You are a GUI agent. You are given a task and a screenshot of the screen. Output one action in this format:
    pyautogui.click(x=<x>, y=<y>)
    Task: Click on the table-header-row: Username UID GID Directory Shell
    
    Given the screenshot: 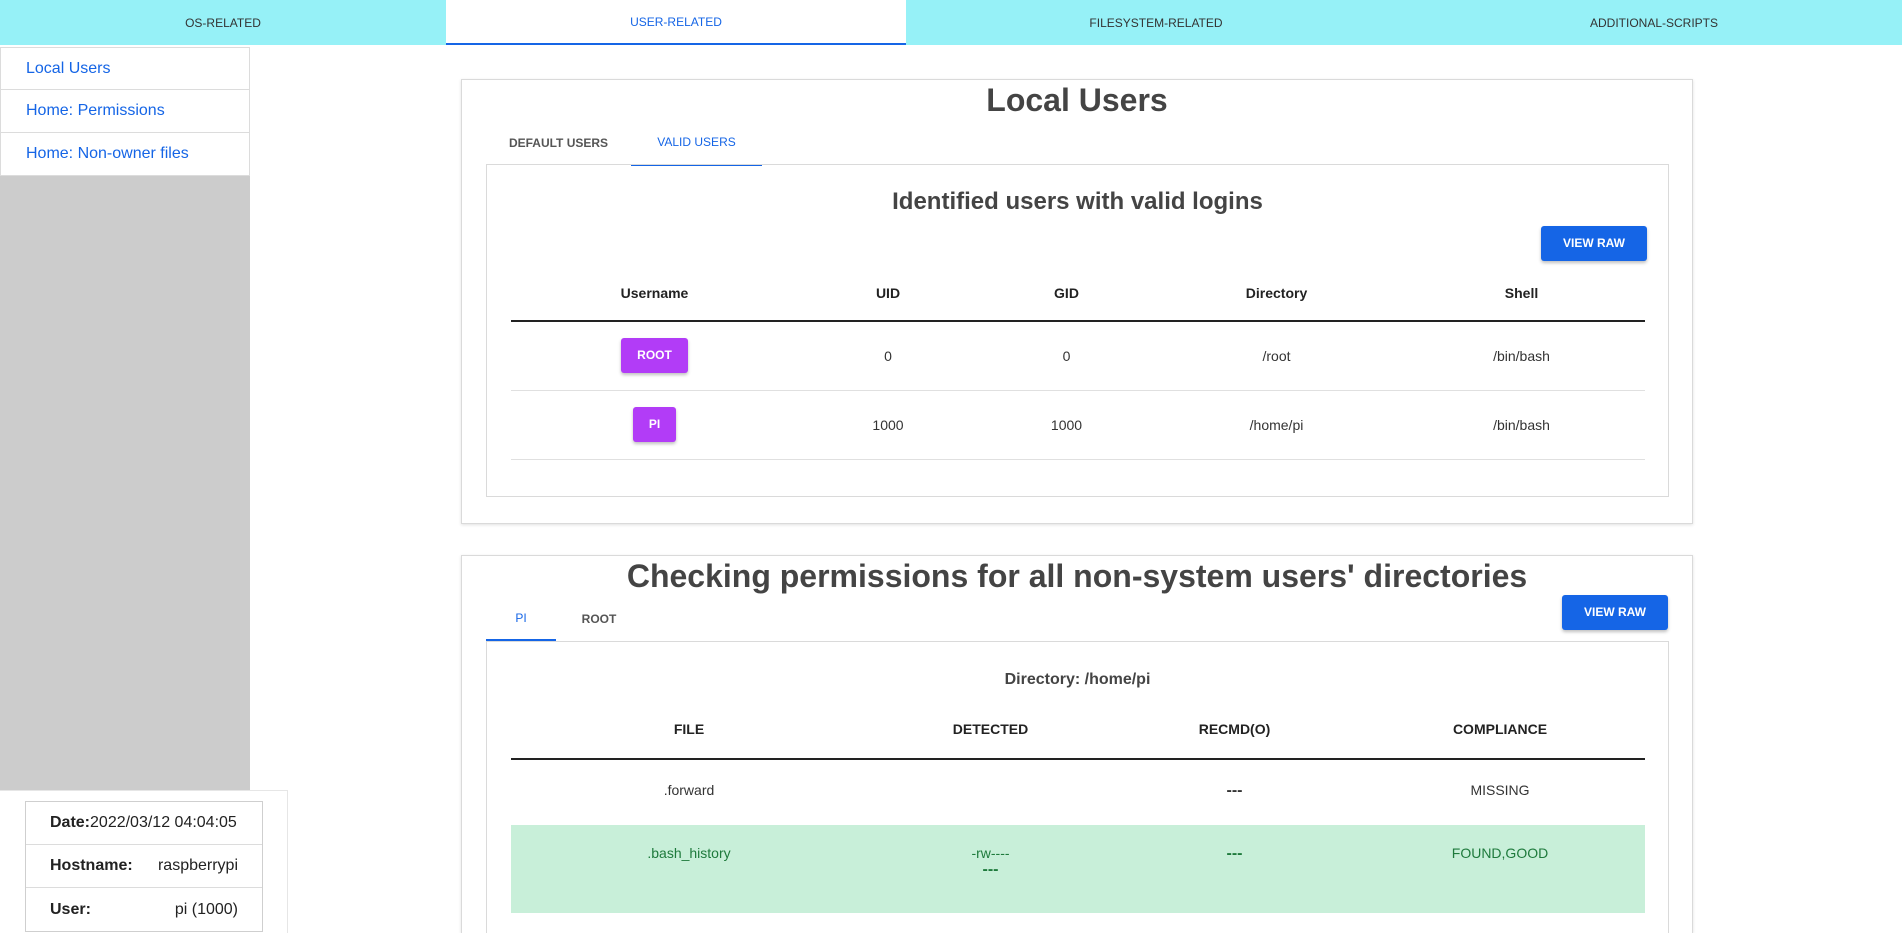 What is the action you would take?
    pyautogui.click(x=1078, y=293)
    